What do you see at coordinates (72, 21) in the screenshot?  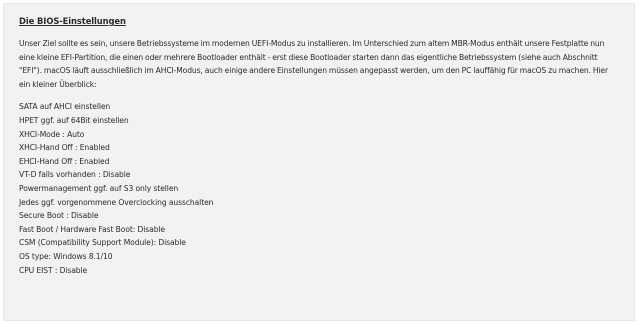 I see `section-title: Die BIOS-Einstellungen` at bounding box center [72, 21].